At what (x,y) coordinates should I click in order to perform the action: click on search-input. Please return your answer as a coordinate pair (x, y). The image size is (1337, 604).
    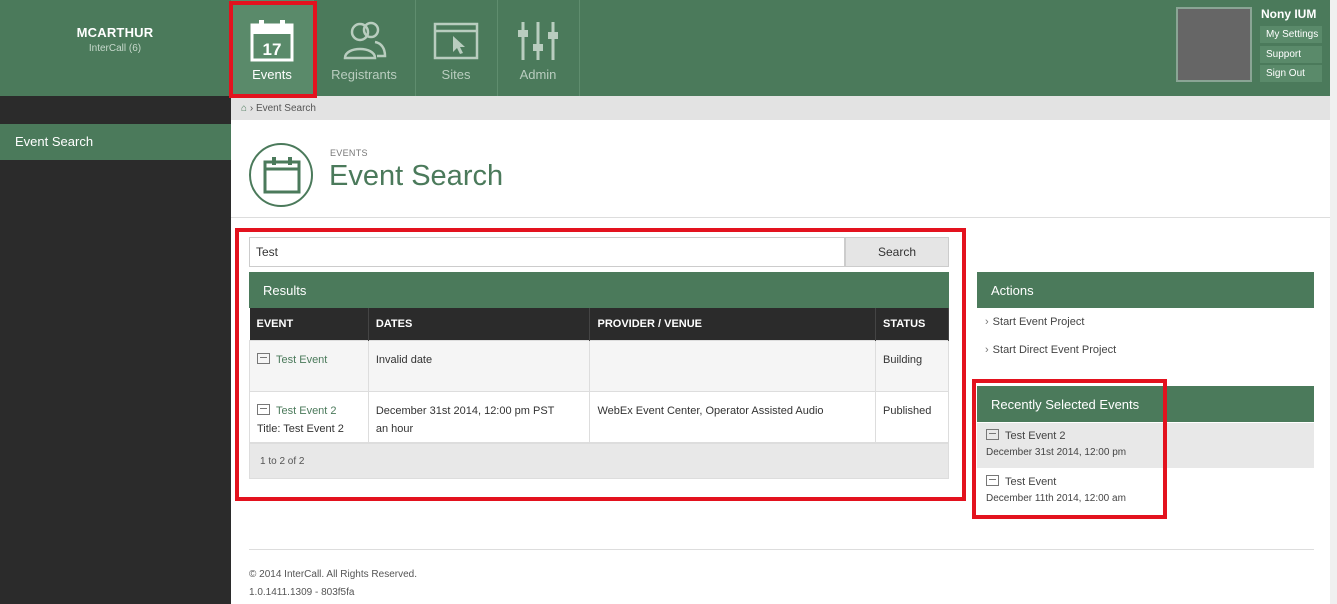
    Looking at the image, I should click on (547, 252).